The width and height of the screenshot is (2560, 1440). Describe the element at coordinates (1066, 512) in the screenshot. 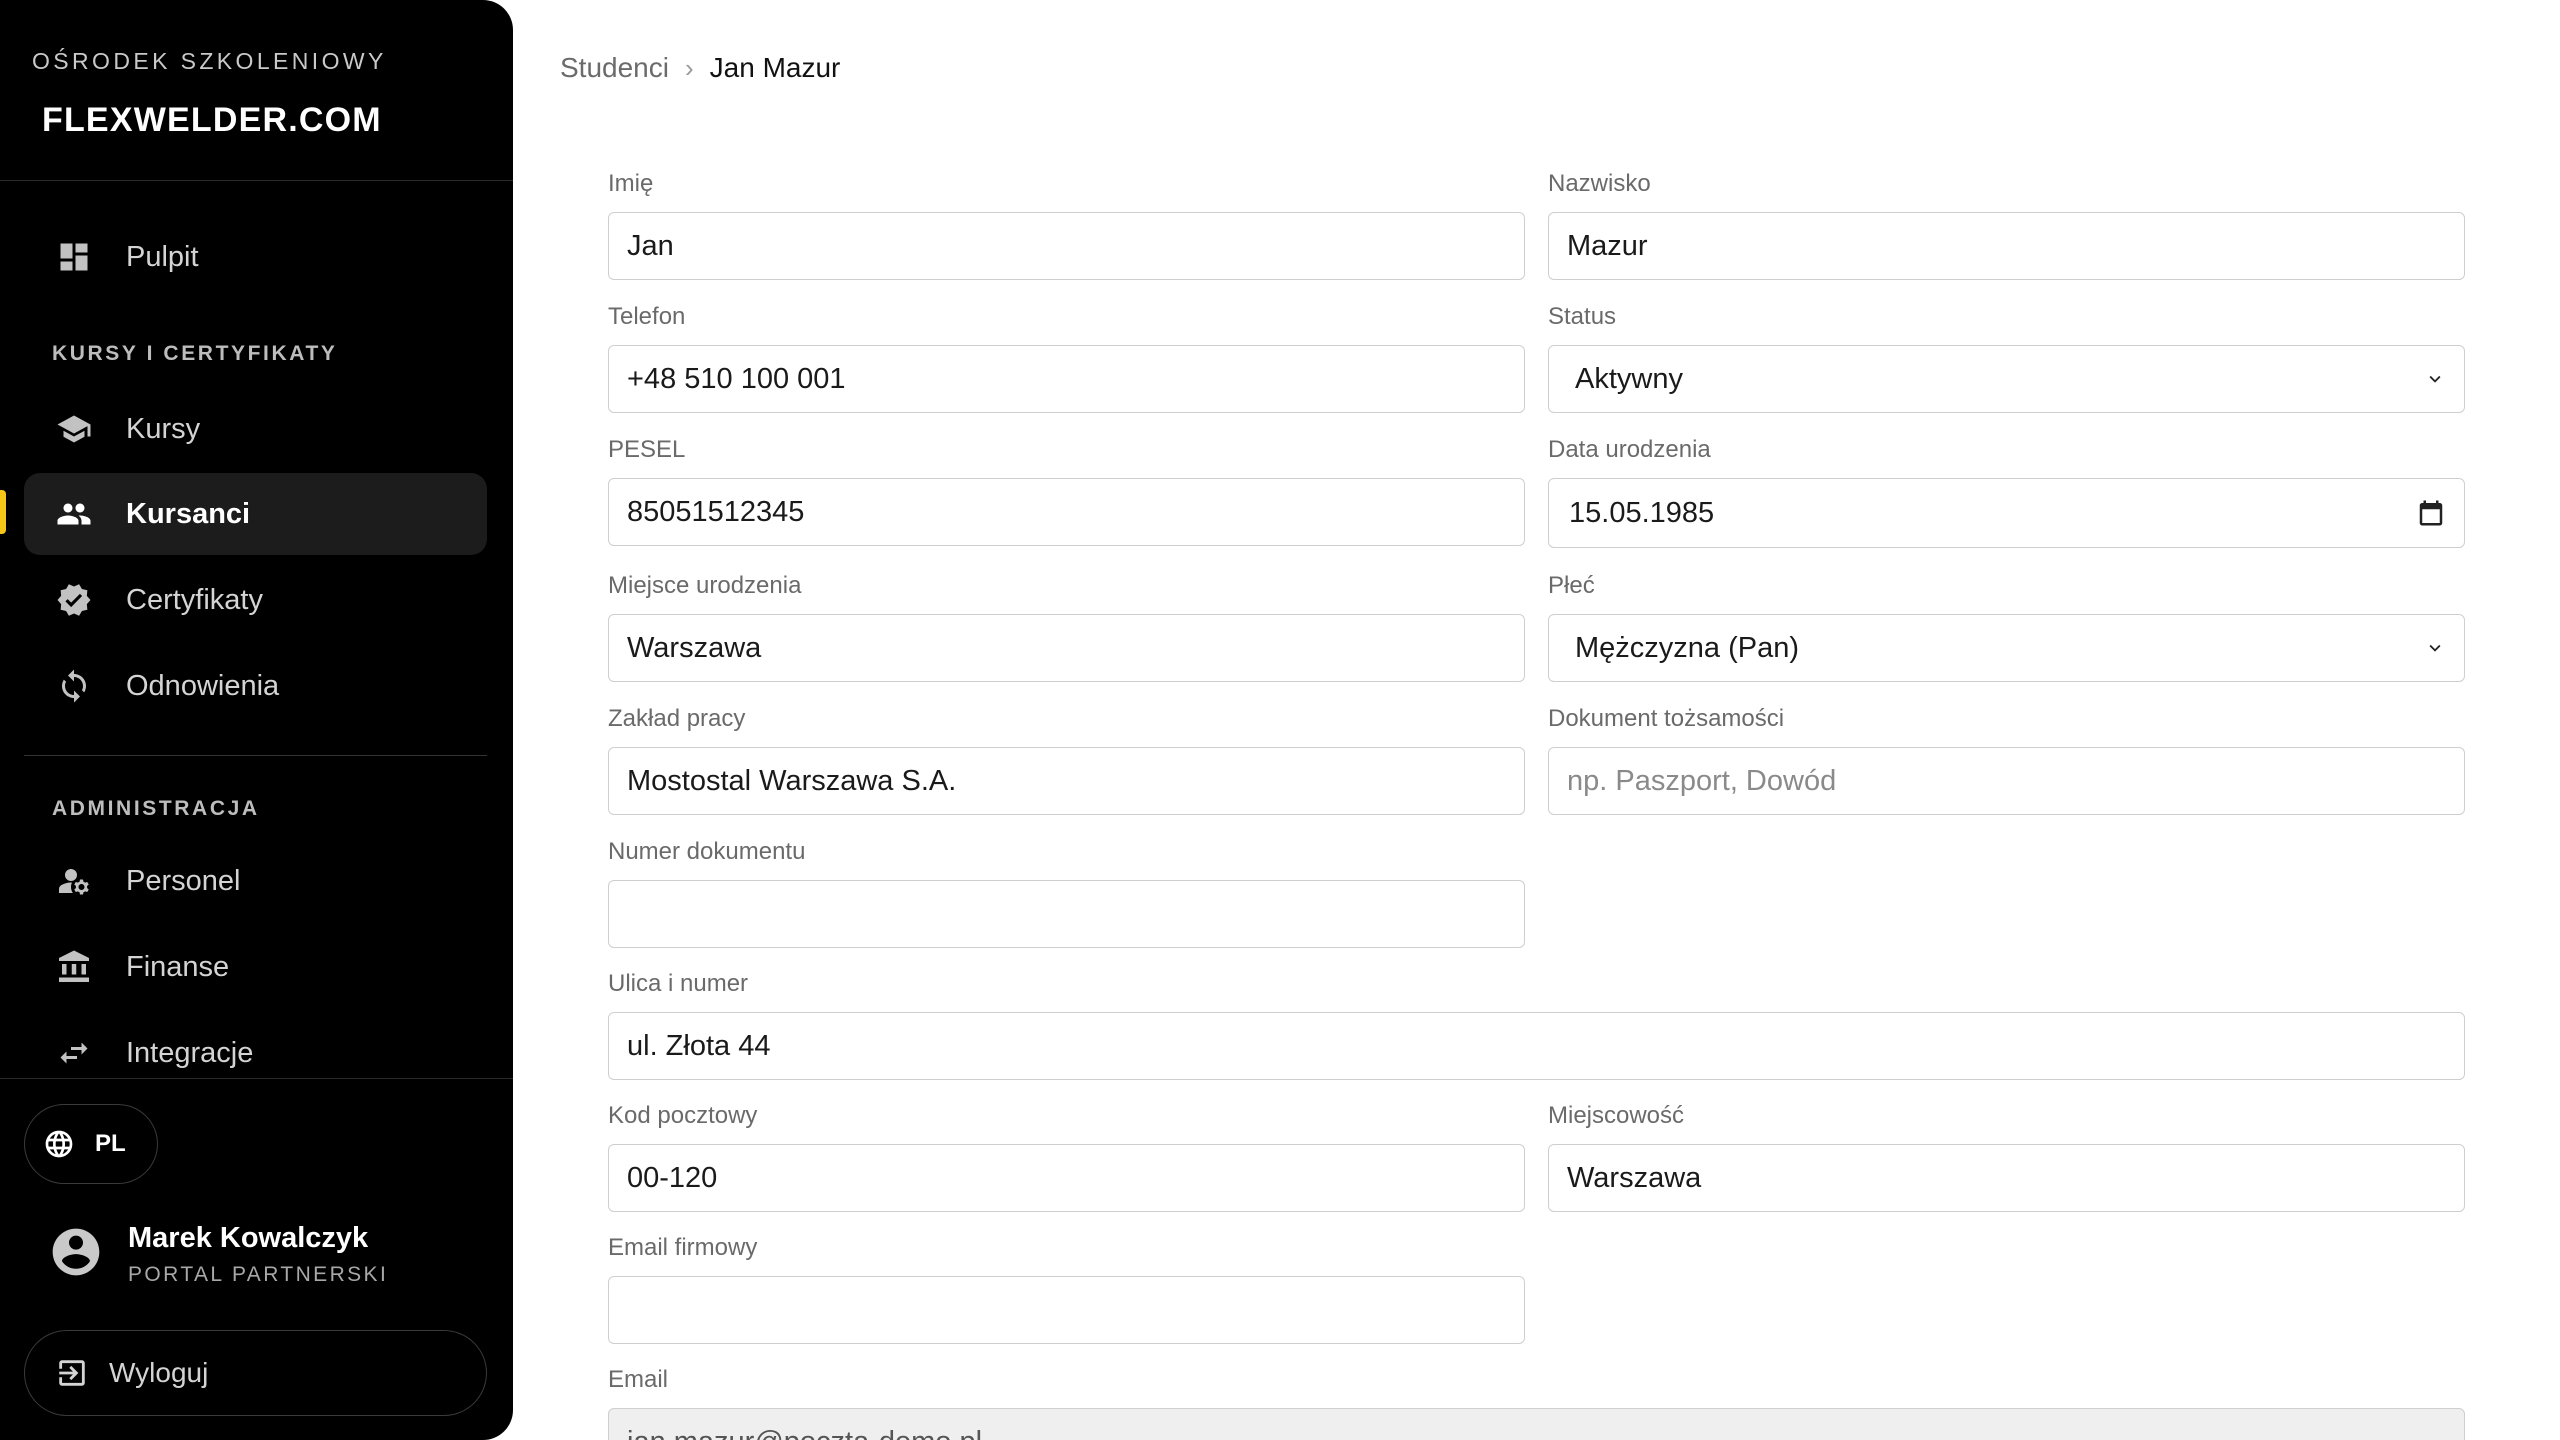

I see `pesel-input` at that location.